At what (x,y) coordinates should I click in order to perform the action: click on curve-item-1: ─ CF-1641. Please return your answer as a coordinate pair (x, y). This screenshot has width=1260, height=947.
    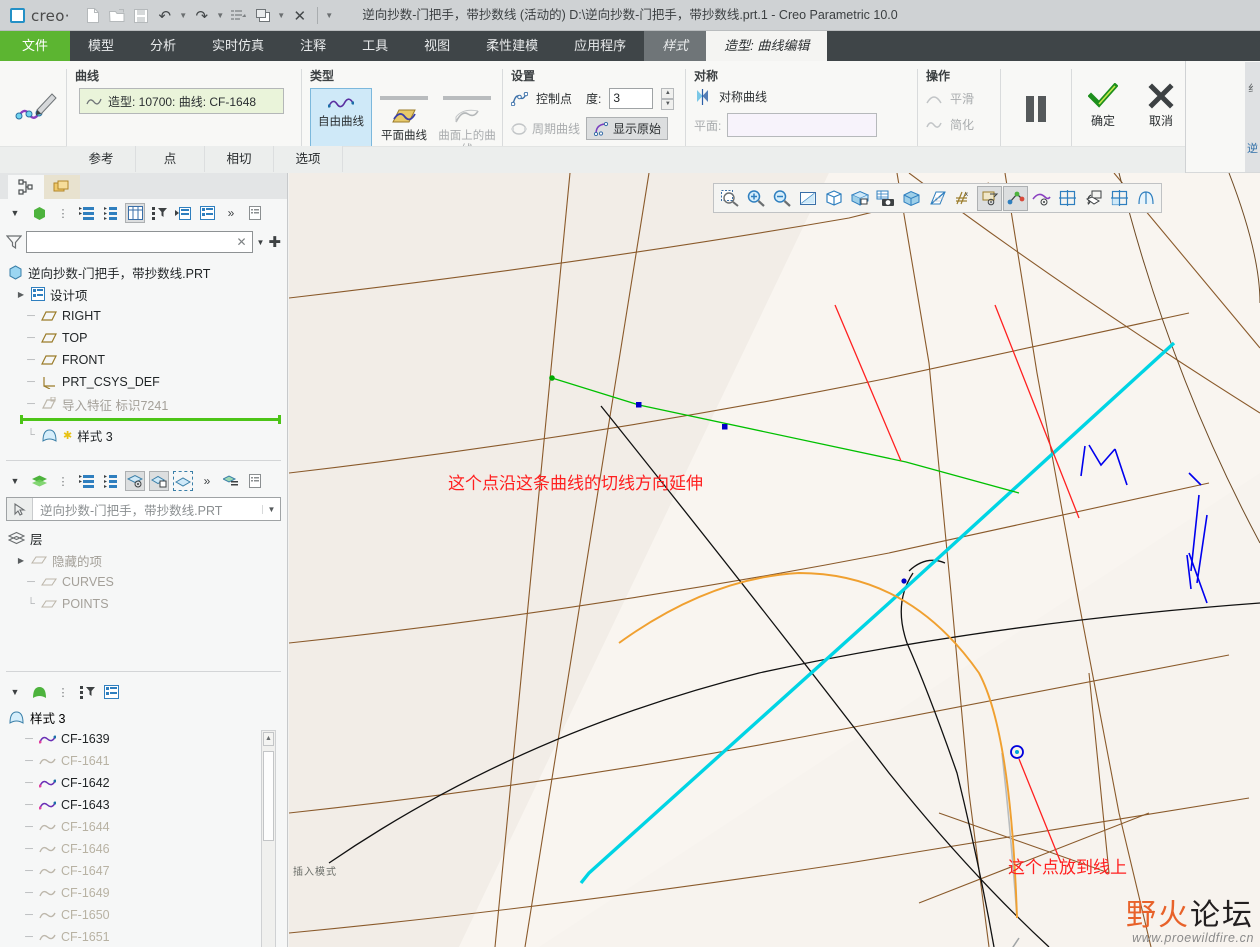
    Looking at the image, I should click on (147, 761).